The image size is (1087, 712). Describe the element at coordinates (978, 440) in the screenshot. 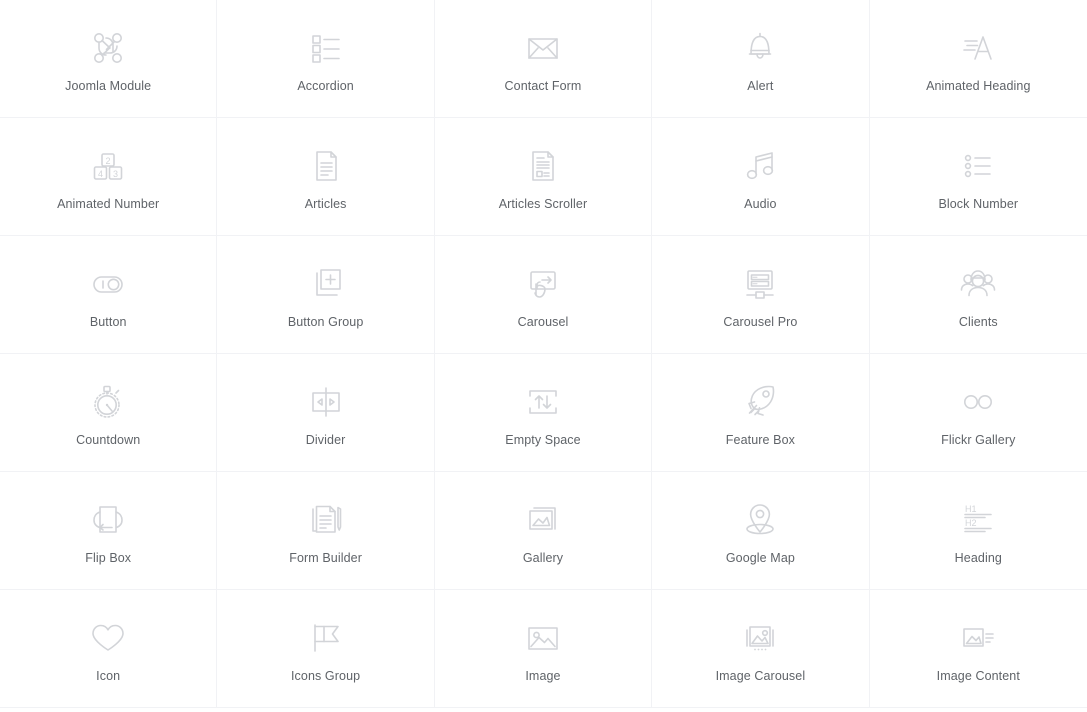

I see `element-label: Flickr Gallery` at that location.